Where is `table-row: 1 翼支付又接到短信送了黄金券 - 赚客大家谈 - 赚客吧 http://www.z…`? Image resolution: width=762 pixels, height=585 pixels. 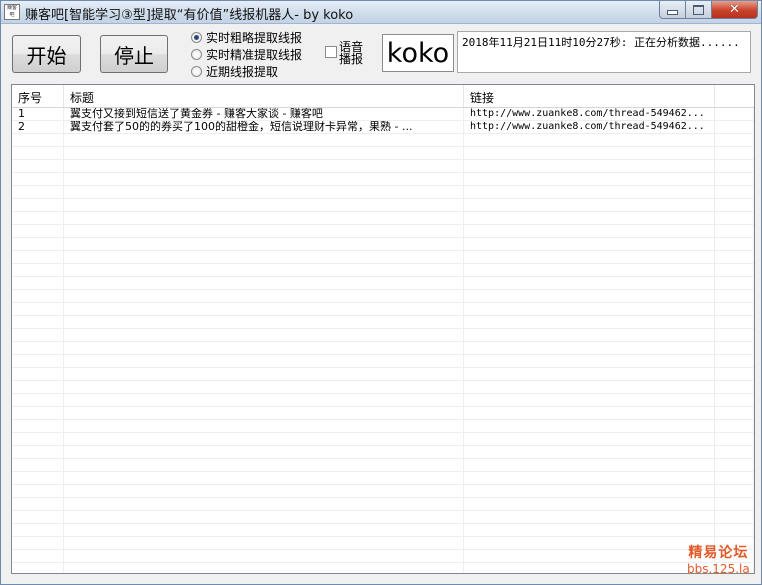
table-row: 1 翼支付又接到短信送了黄金券 - 赚客大家谈 - 赚客吧 http://www.z… is located at coordinates (383, 114).